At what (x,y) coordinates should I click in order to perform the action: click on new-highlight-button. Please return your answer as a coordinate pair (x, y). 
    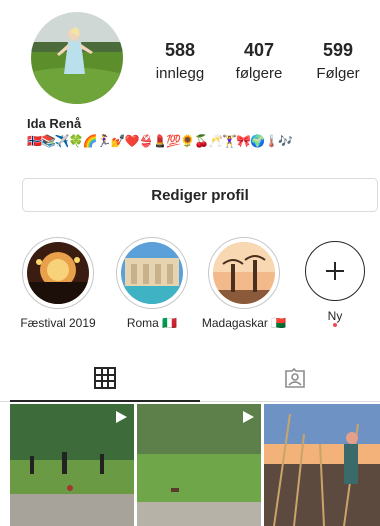
    Looking at the image, I should click on (335, 271).